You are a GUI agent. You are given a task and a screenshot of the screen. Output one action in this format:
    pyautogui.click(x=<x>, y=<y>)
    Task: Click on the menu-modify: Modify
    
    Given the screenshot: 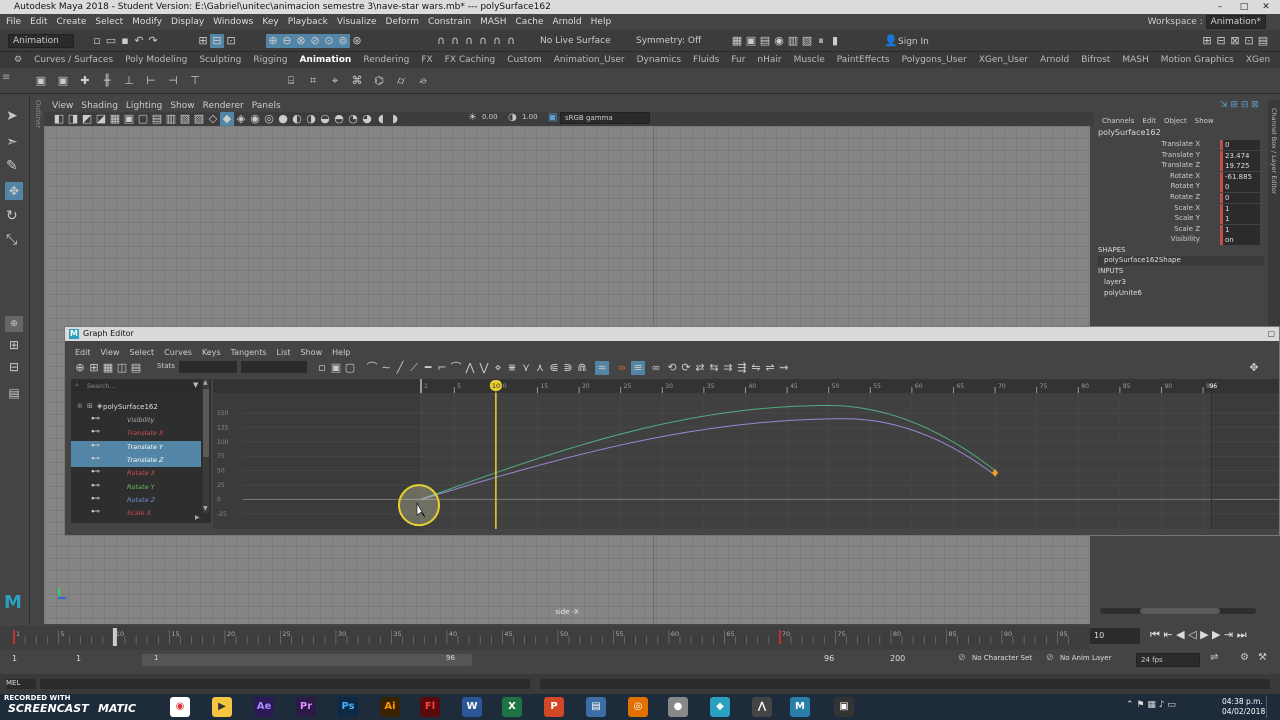 What is the action you would take?
    pyautogui.click(x=147, y=22)
    